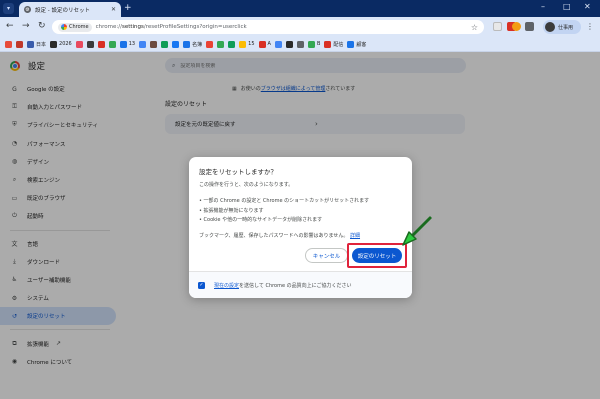  I want to click on chip-label: Chrome, so click(79, 27).